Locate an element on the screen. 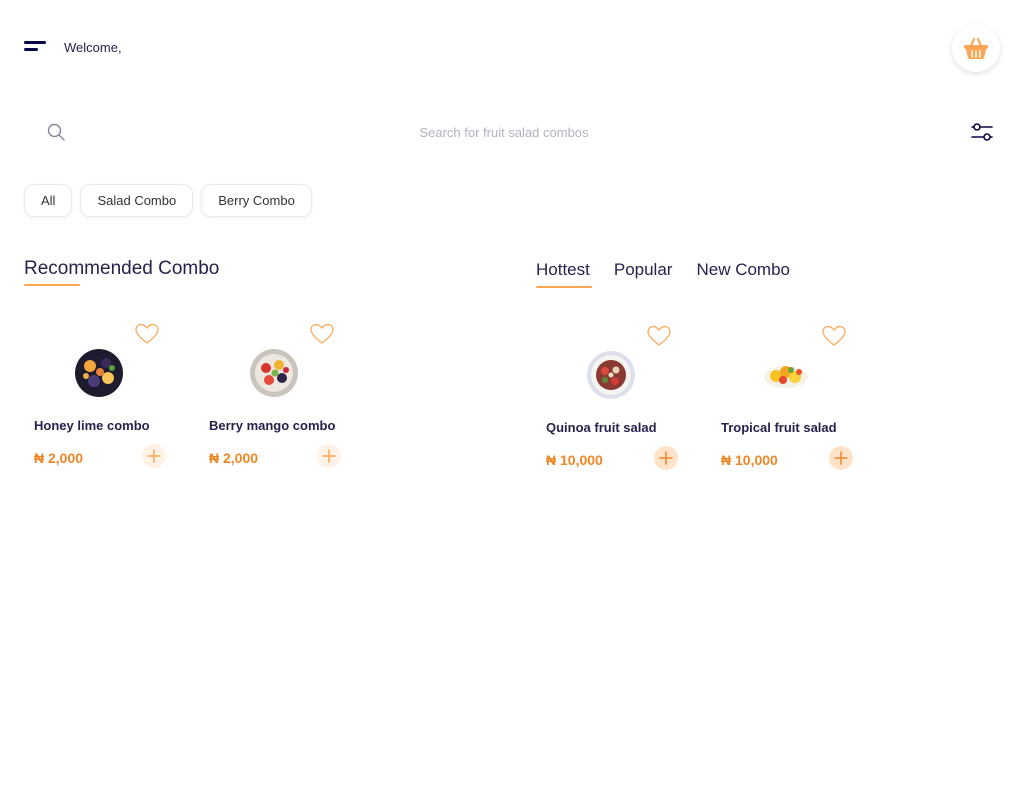 The height and width of the screenshot is (800, 1024). category-tabs: Hottest Popular New Combo is located at coordinates (663, 274).